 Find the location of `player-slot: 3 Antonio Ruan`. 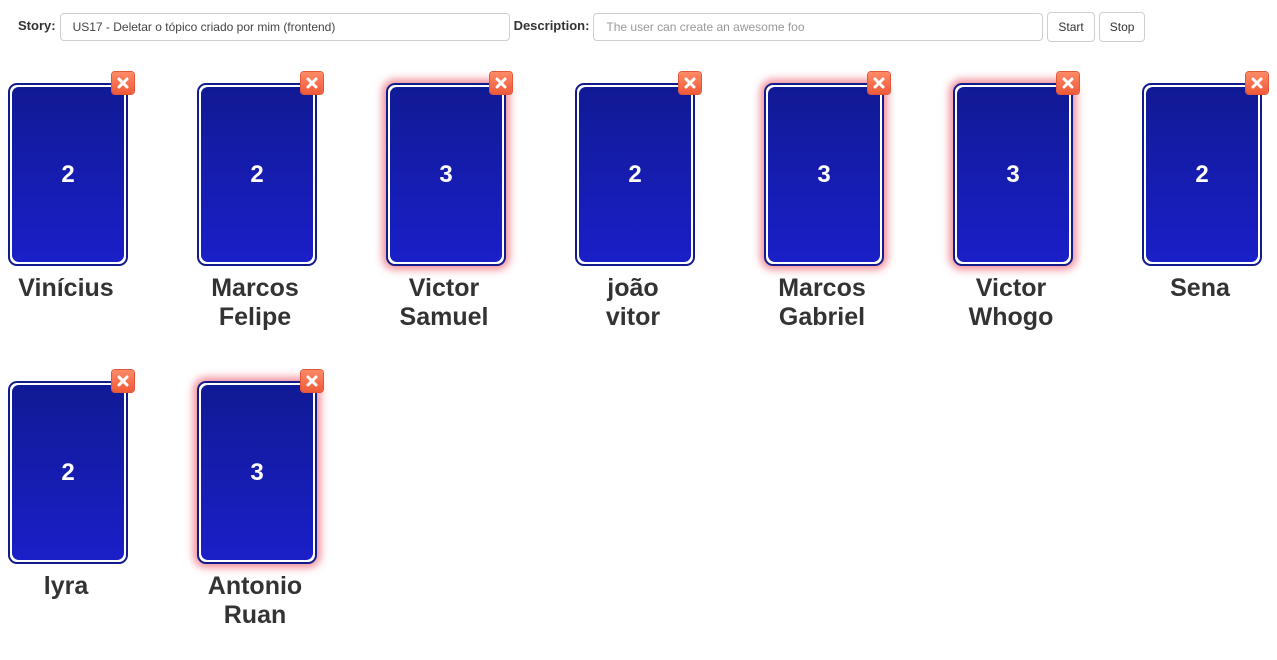

player-slot: 3 Antonio Ruan is located at coordinates (283, 515).